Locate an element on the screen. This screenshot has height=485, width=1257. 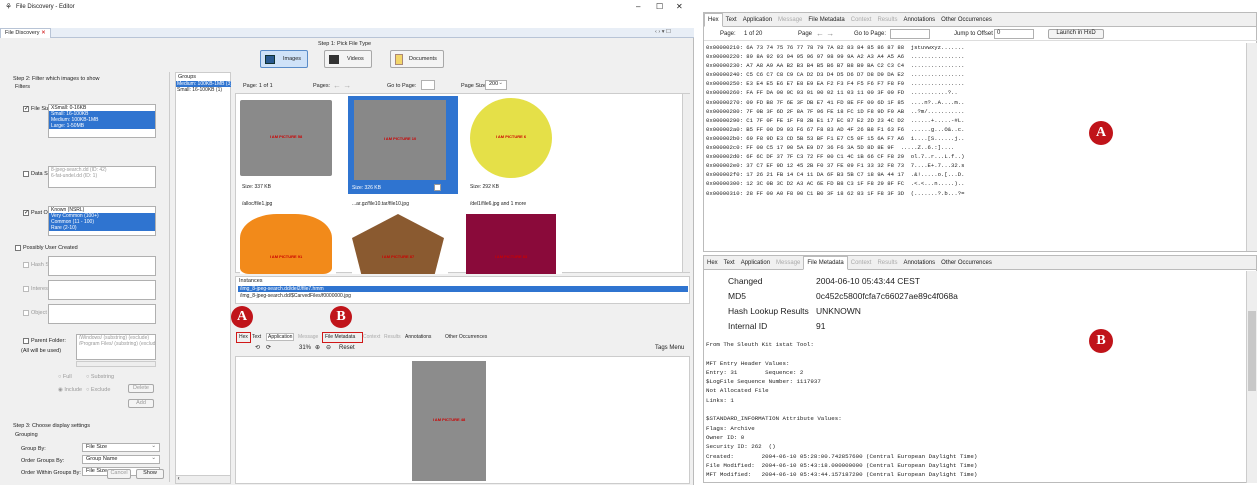
interesting-item-list is located at coordinates (102, 290).